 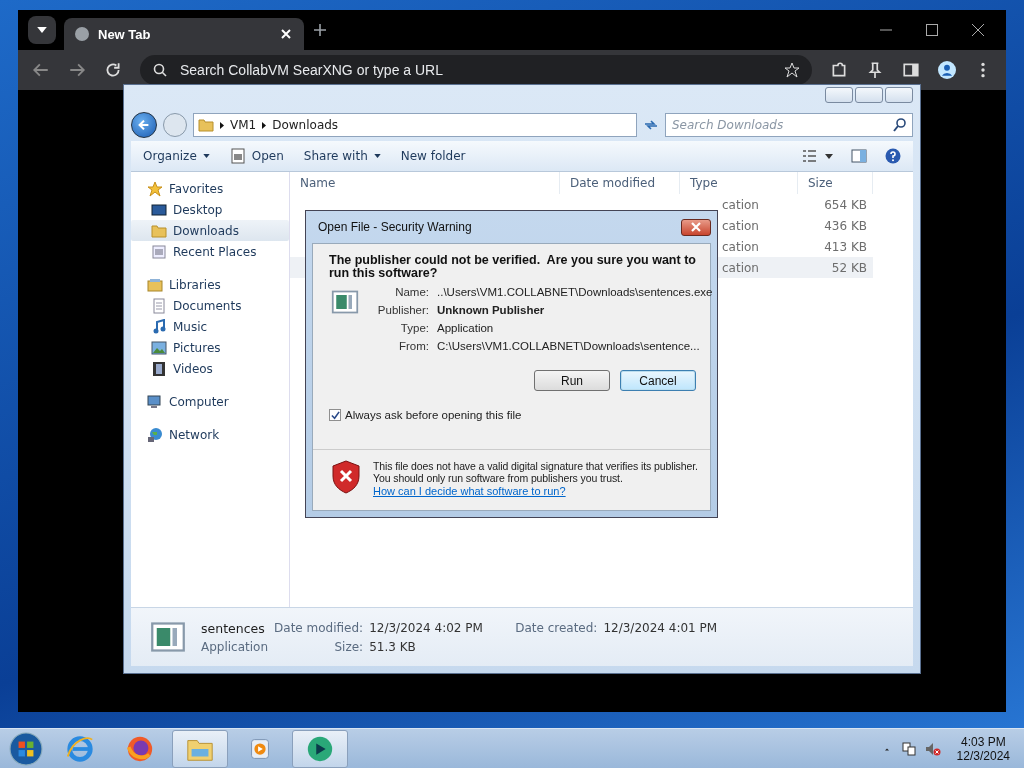 I want to click on nav-item: Favorites, so click(x=210, y=188).